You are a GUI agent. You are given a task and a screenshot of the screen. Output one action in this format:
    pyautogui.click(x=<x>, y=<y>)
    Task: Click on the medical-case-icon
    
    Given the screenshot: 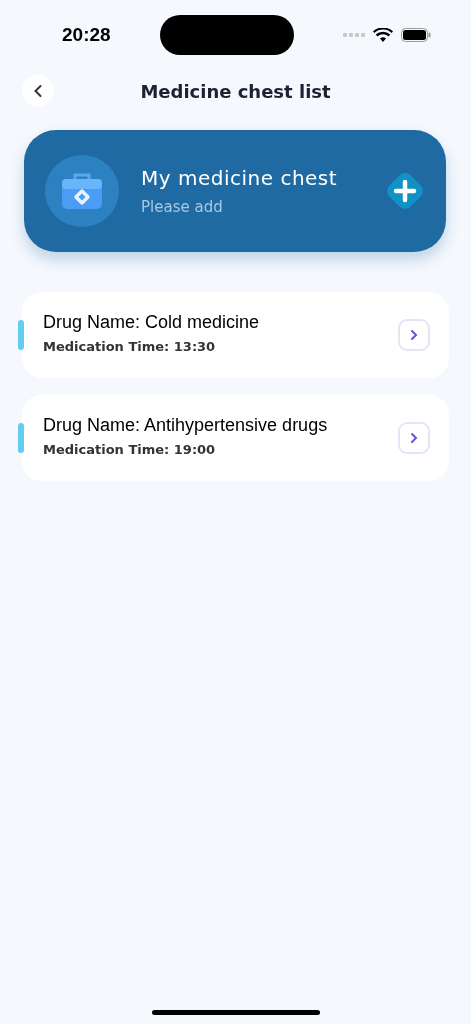 What is the action you would take?
    pyautogui.click(x=82, y=191)
    